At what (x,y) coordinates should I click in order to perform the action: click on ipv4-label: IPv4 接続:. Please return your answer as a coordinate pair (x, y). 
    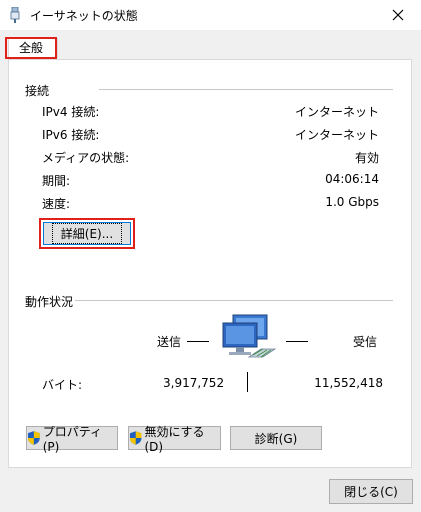
    Looking at the image, I should click on (71, 112).